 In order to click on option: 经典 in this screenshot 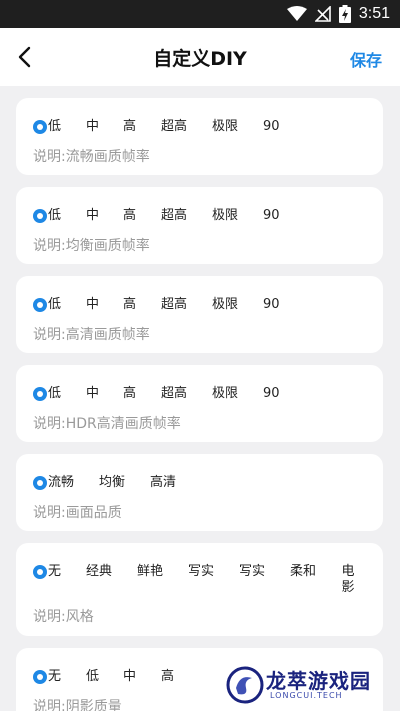, I will do `click(99, 572)`.